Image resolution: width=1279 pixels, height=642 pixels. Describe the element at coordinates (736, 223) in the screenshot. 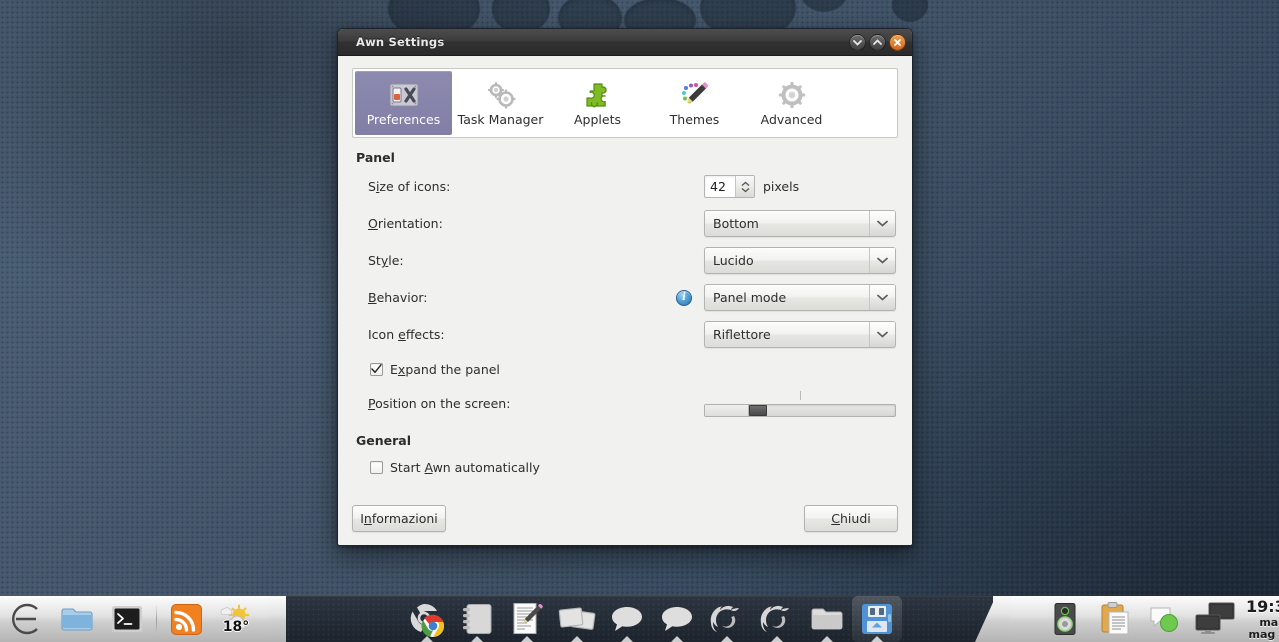

I see `orientation-value: Bottom` at that location.